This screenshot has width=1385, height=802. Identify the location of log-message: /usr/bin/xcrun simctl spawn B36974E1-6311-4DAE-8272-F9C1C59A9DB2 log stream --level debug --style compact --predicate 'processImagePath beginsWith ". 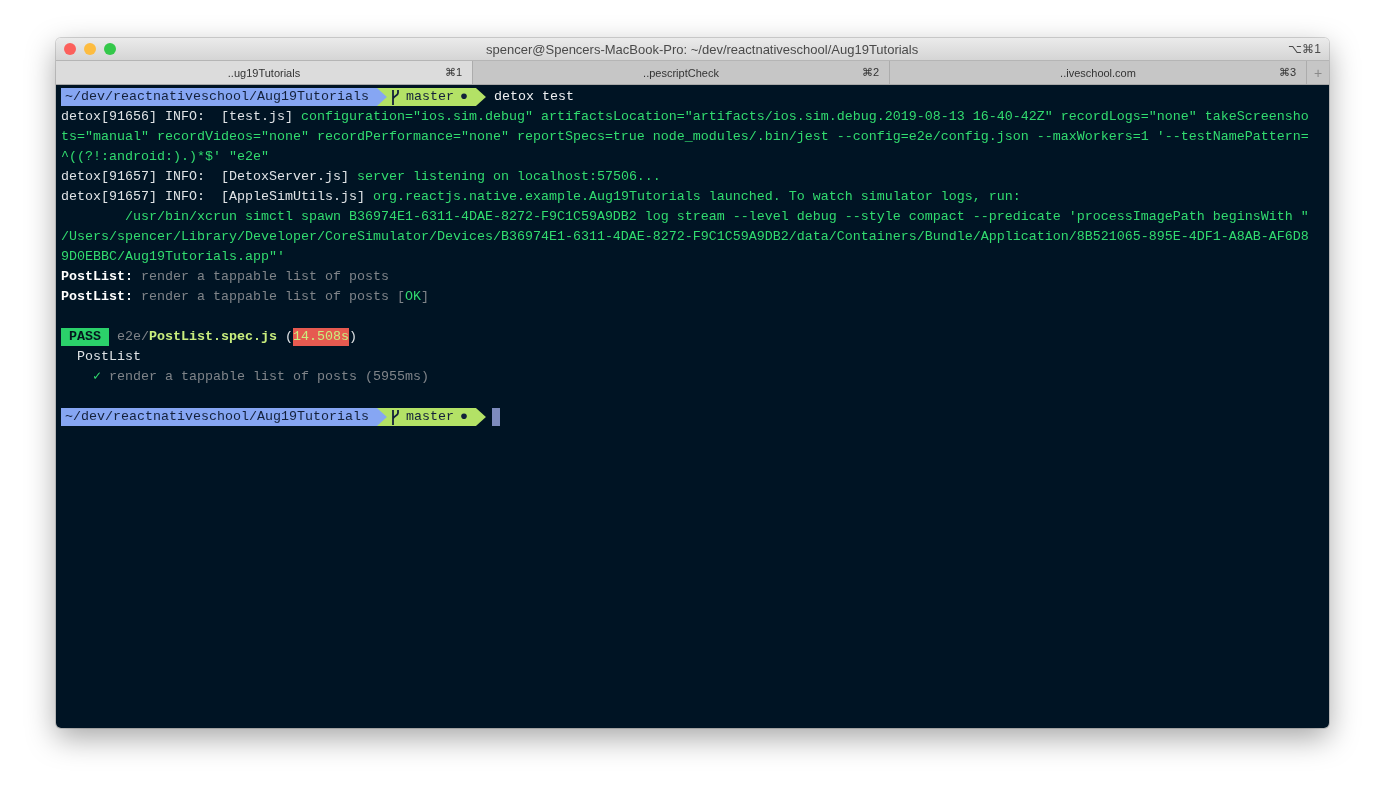
(716, 217).